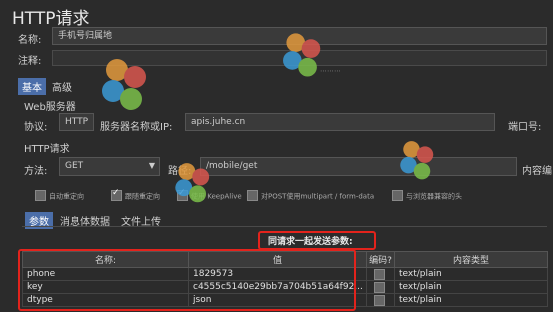  Describe the element at coordinates (136, 127) in the screenshot. I see `server-label: 服务器名称或IP:` at that location.